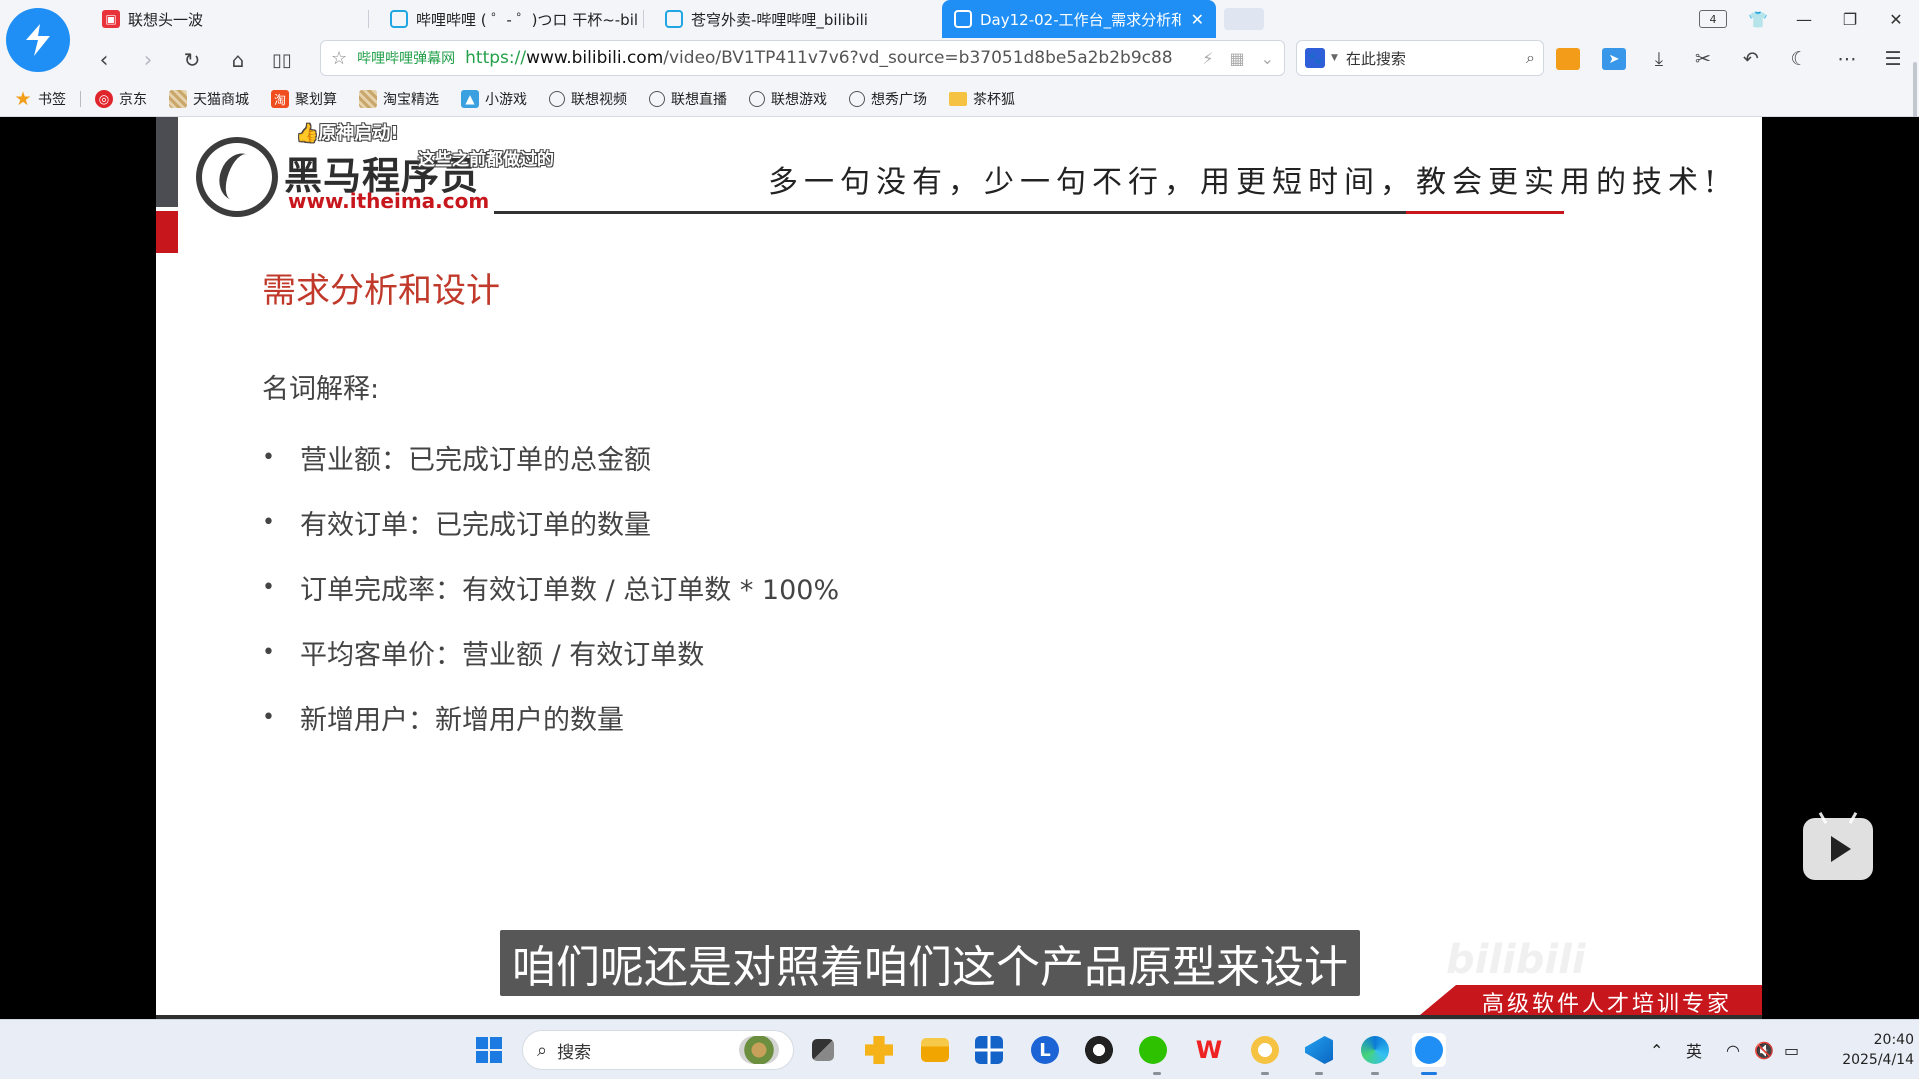  Describe the element at coordinates (1694, 1049) in the screenshot. I see `input-method-indicator: 英` at that location.